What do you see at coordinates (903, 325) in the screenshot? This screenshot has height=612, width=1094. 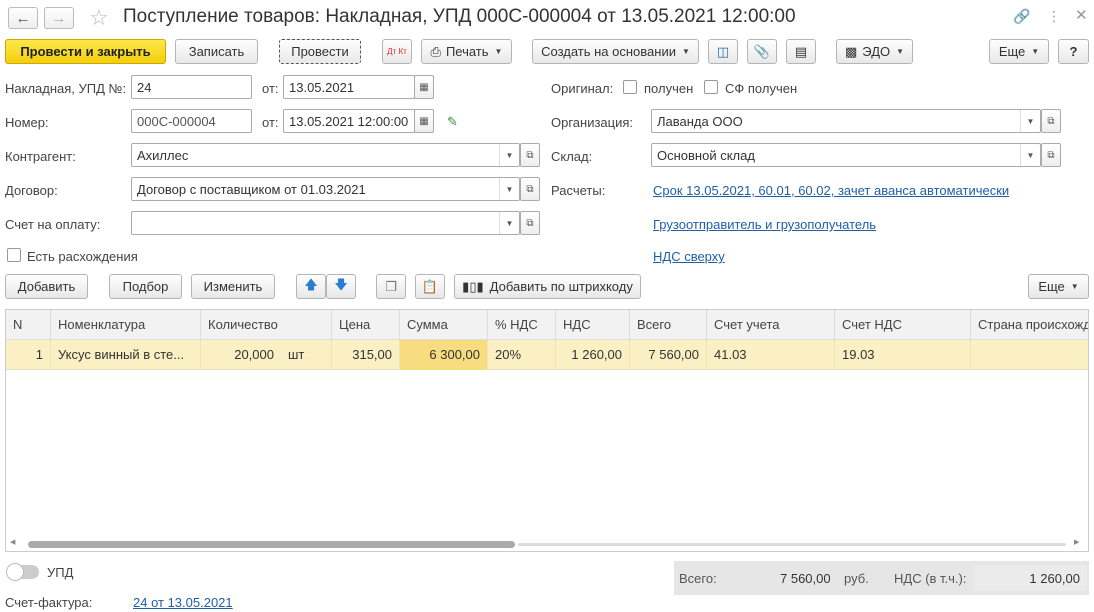 I see `column-header-vat-account: Счет НДС` at bounding box center [903, 325].